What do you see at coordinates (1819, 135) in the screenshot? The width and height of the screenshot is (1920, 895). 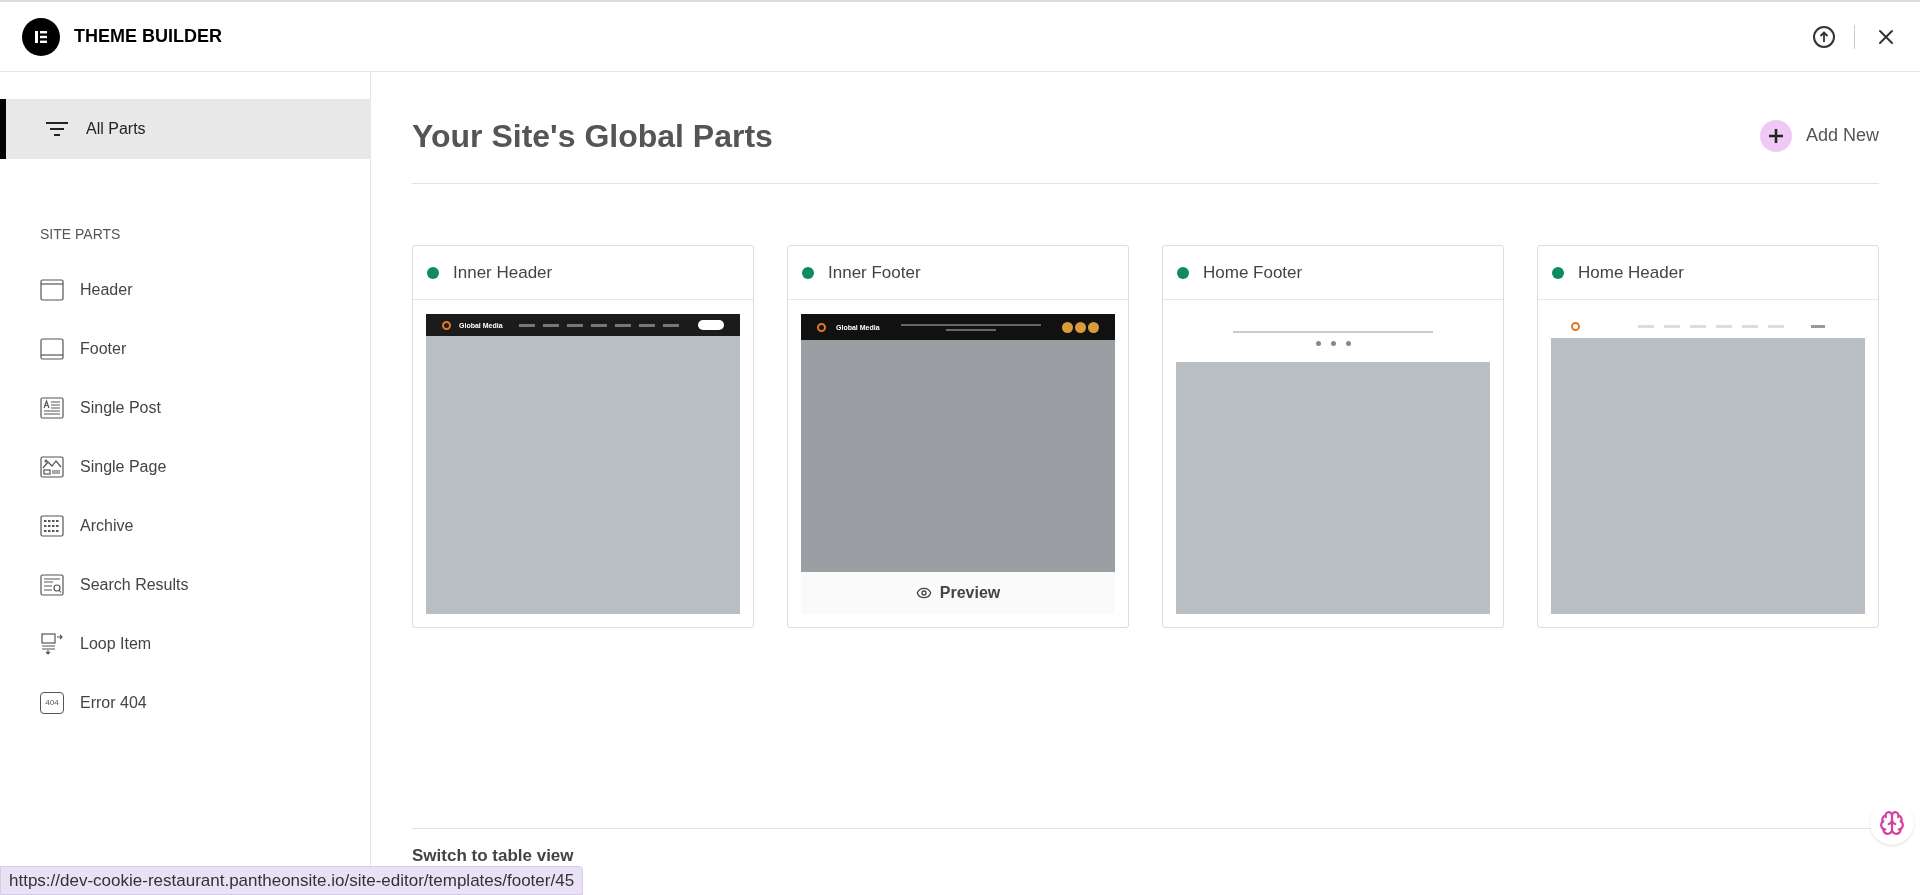 I see `add-new-button: Add New` at bounding box center [1819, 135].